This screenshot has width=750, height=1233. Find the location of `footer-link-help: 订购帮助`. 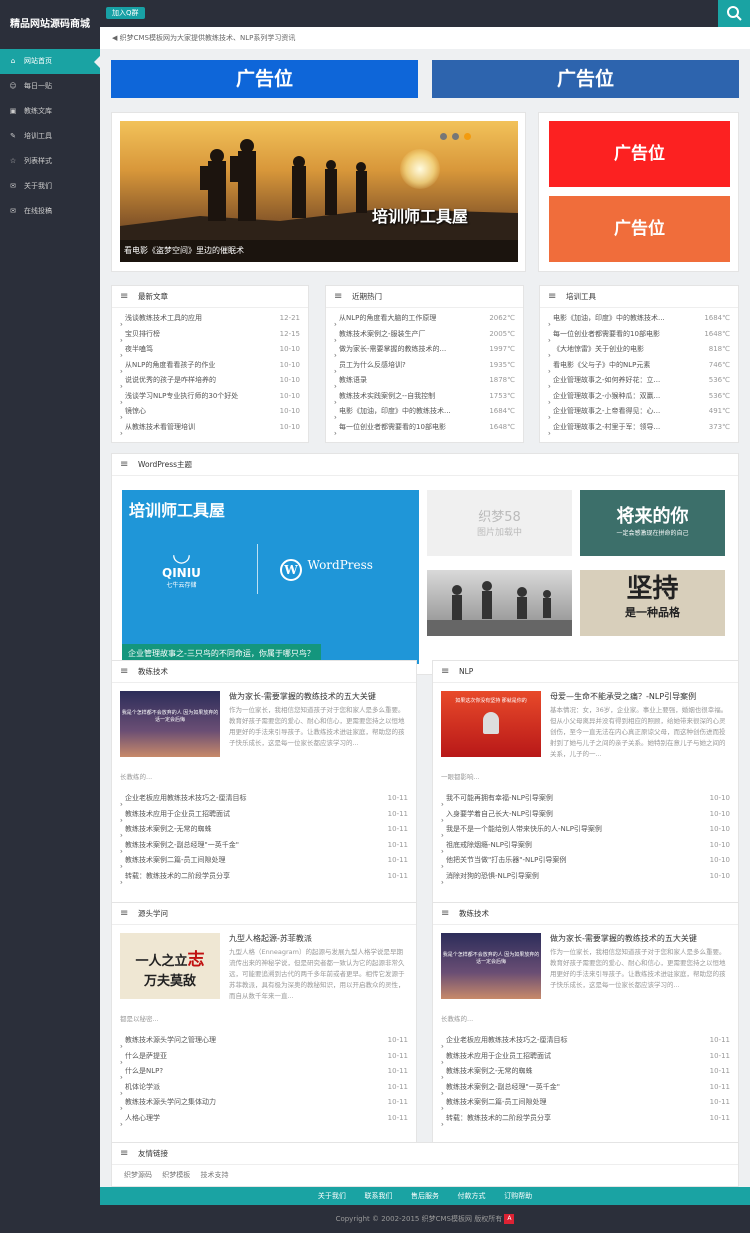

footer-link-help: 订购帮助 is located at coordinates (518, 1196).